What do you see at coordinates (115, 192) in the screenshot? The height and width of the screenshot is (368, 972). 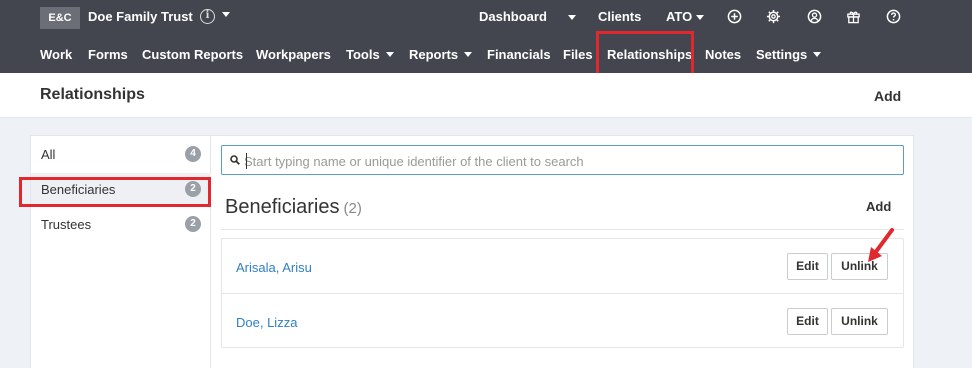 I see `beneficiaries-highlight-annotation` at bounding box center [115, 192].